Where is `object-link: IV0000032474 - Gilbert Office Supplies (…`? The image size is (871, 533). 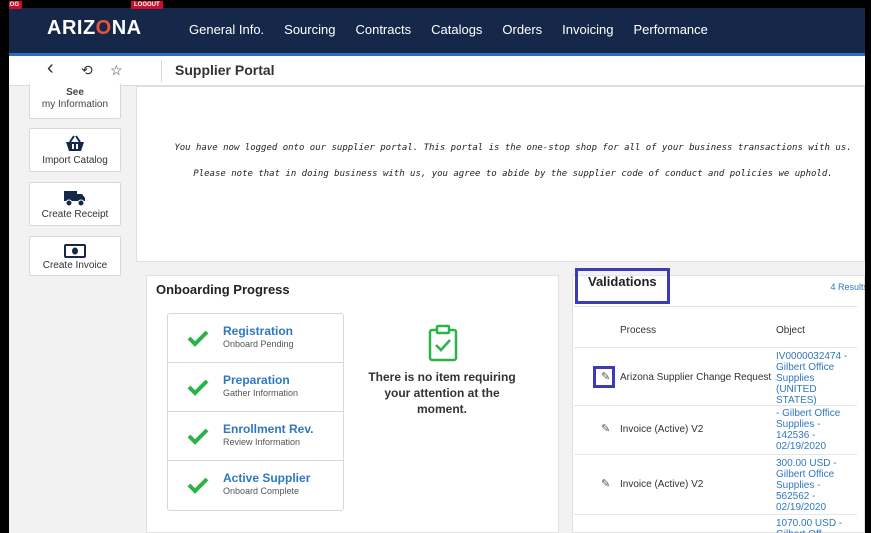 object-link: IV0000032474 - Gilbert Office Supplies (… is located at coordinates (815, 378).